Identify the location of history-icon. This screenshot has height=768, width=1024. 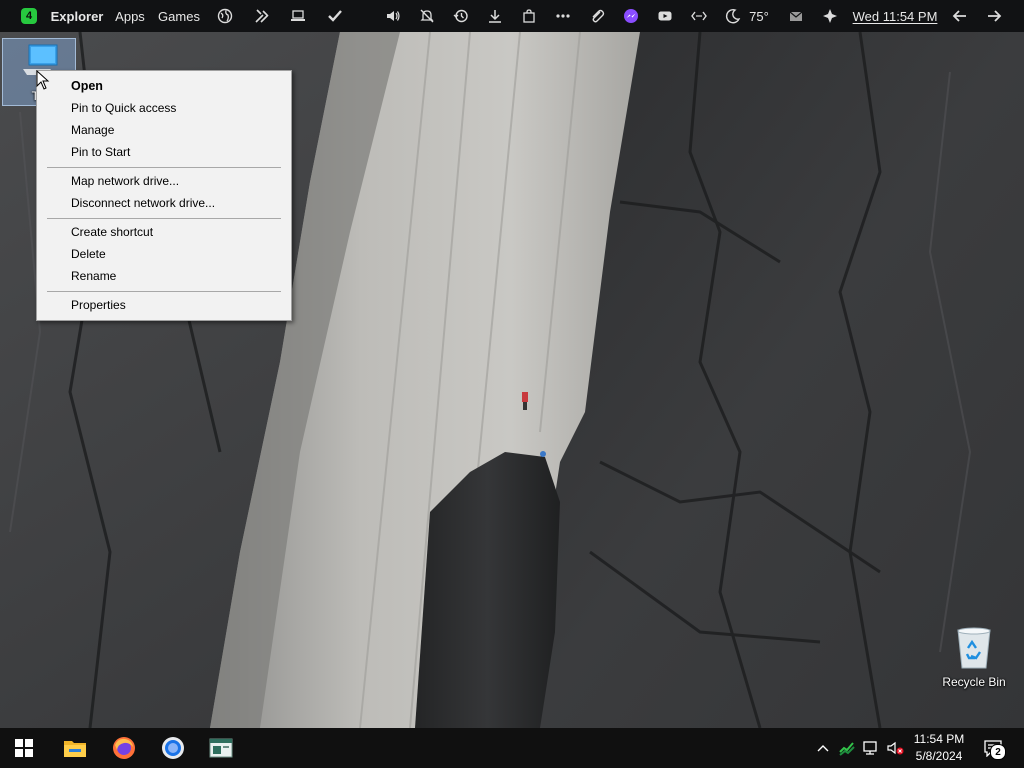
(461, 16).